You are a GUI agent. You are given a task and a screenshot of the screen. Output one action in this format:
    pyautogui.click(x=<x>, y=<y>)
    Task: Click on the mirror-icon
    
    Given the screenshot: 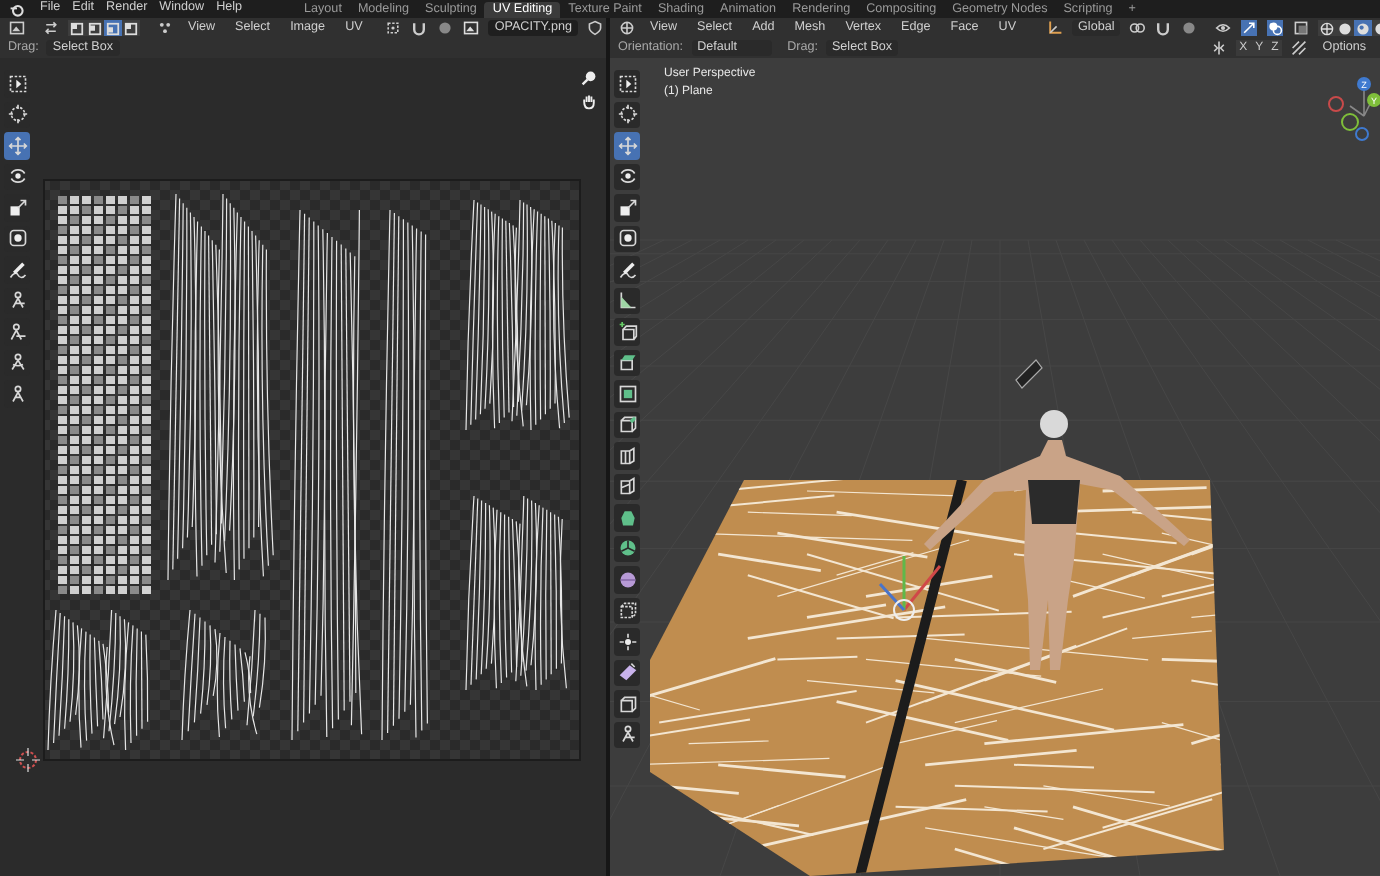 What is the action you would take?
    pyautogui.click(x=1218, y=48)
    